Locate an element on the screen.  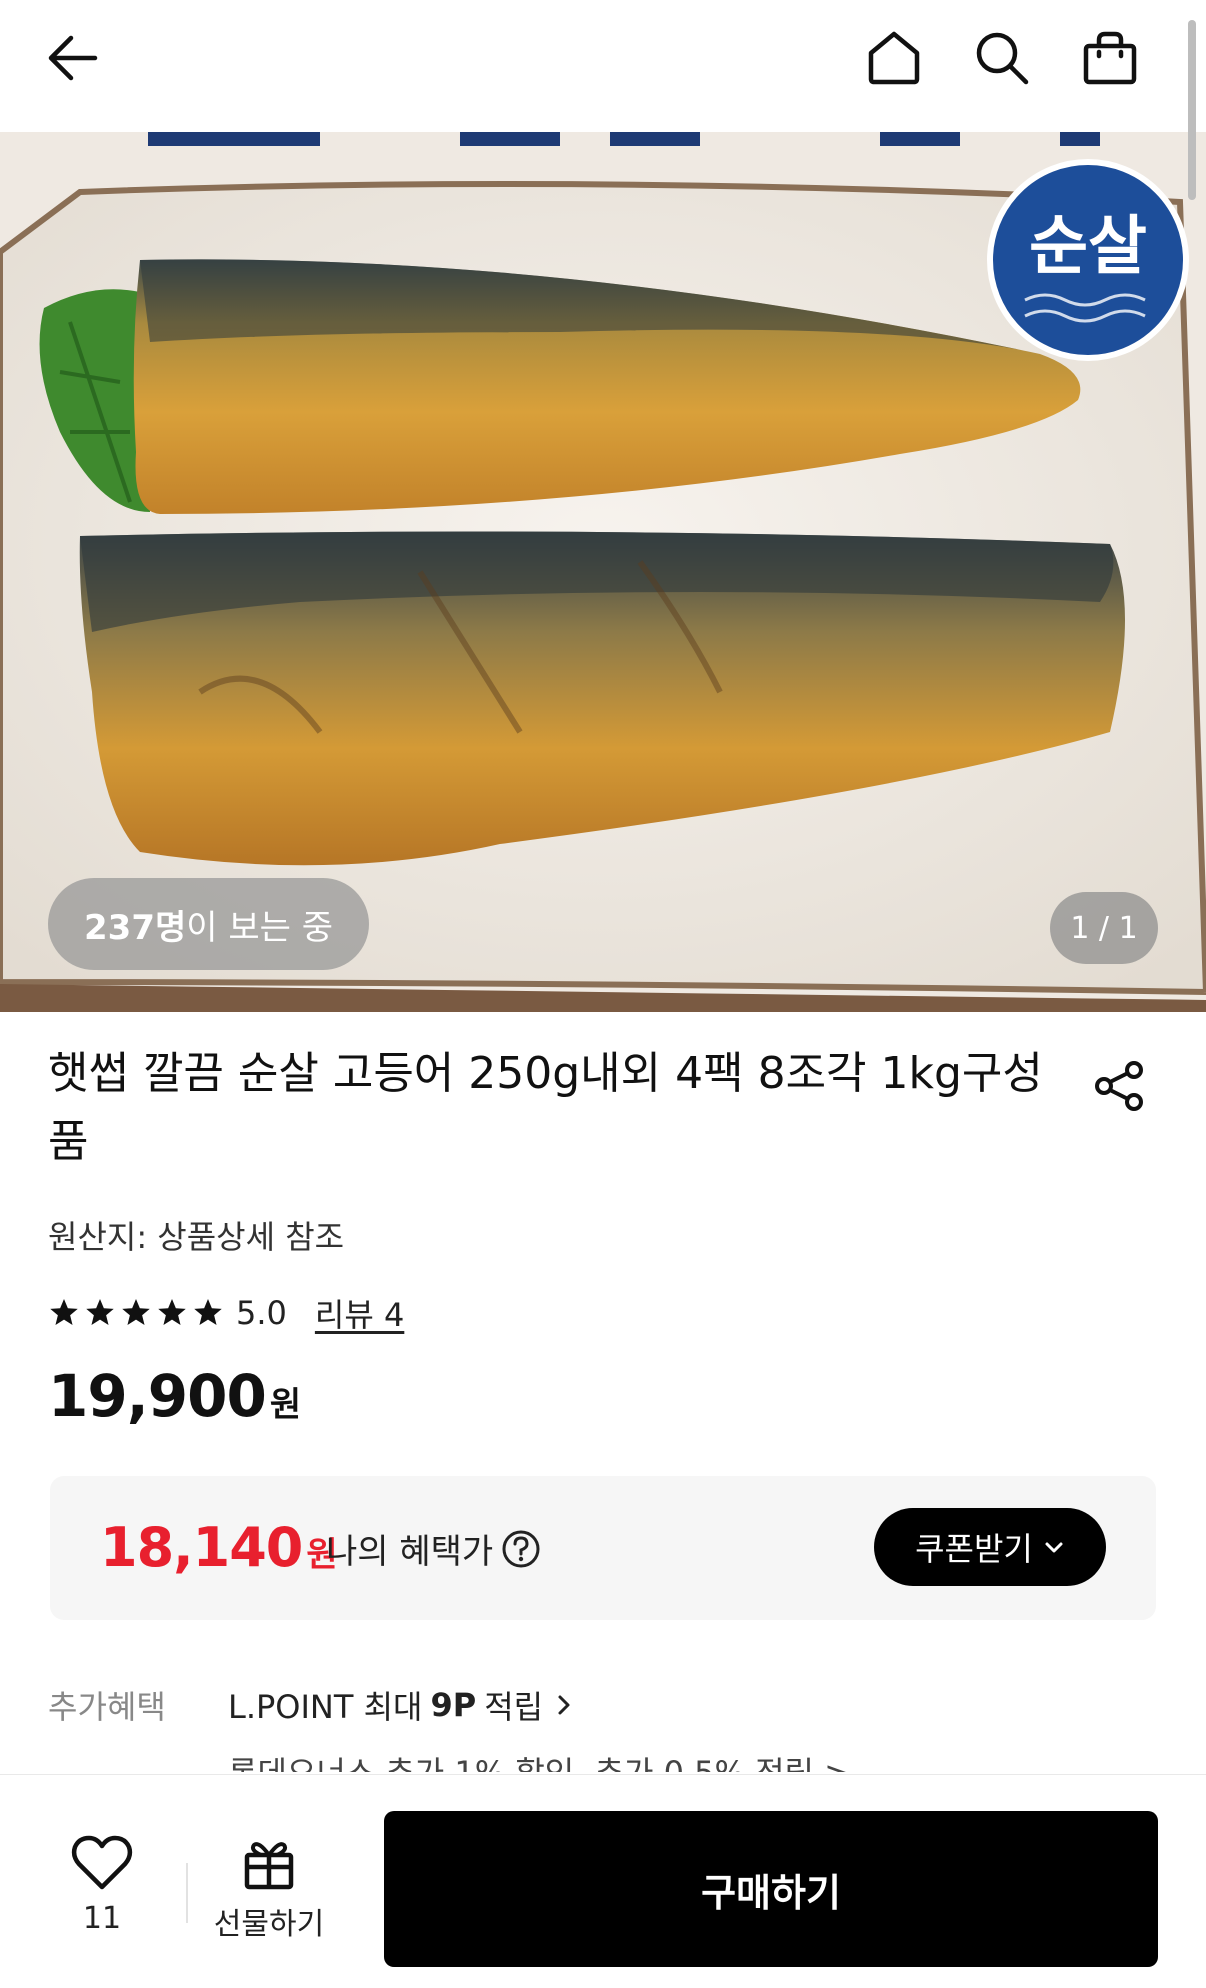
product-title: 햇썹 깔끔 순살 고등어 250g내외 4팩 8조각 1kg구성품 is located at coordinates (545, 1107).